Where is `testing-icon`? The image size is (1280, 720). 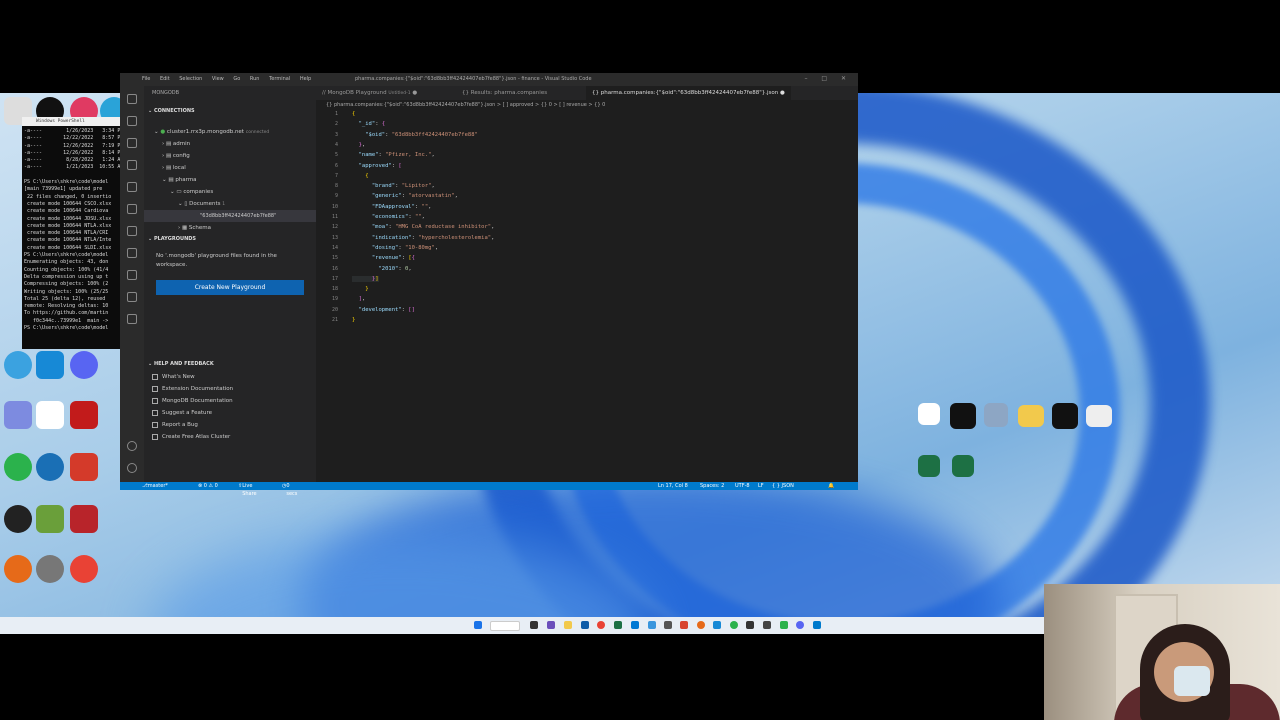
testing-icon is located at coordinates (132, 231).